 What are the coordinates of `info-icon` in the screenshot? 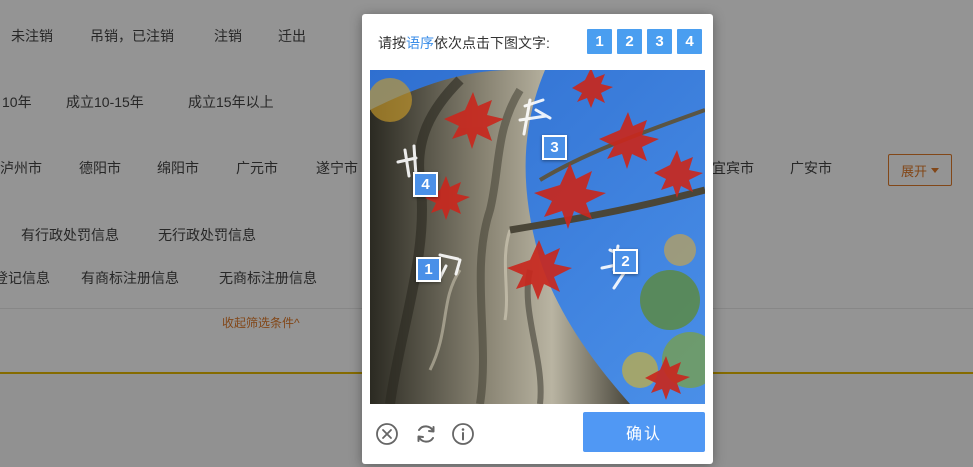 It's located at (463, 434).